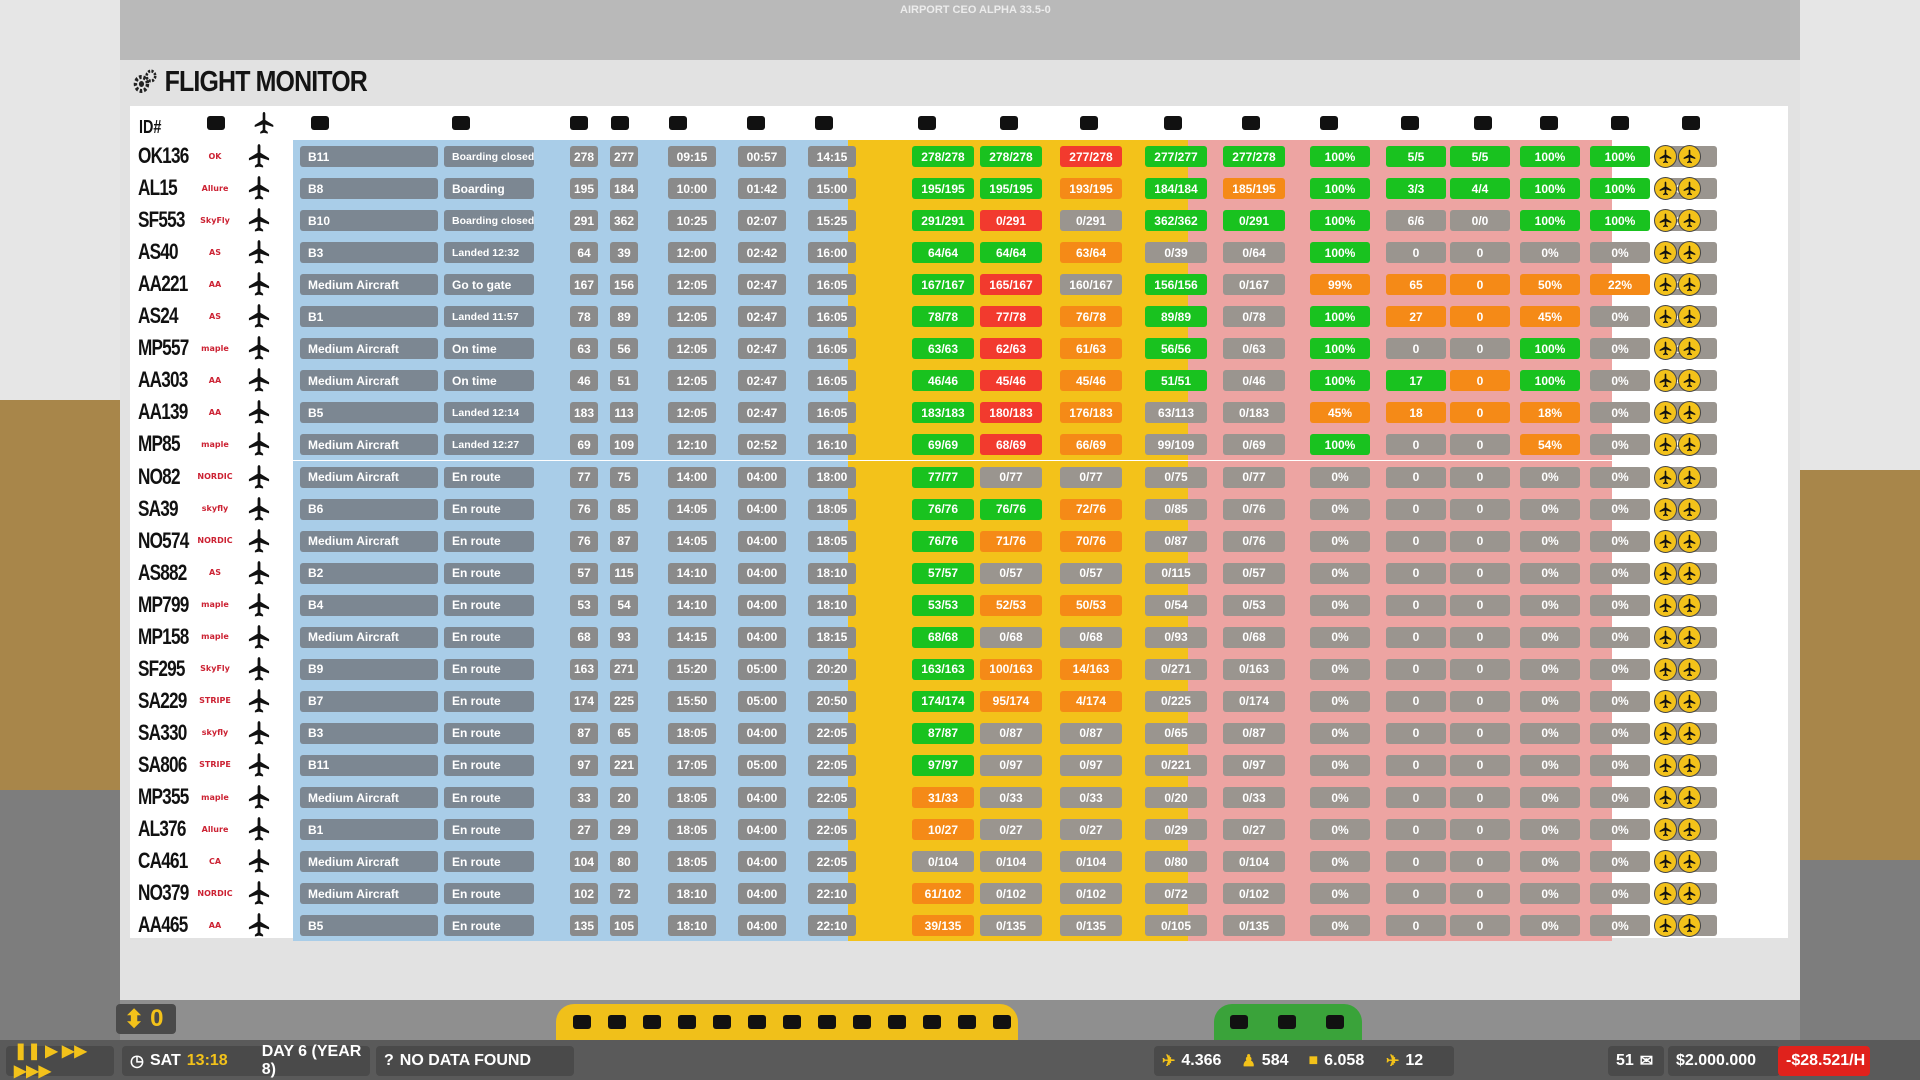 This screenshot has height=1080, width=1920. Describe the element at coordinates (369, 573) in the screenshot. I see `stand-field: B2` at that location.